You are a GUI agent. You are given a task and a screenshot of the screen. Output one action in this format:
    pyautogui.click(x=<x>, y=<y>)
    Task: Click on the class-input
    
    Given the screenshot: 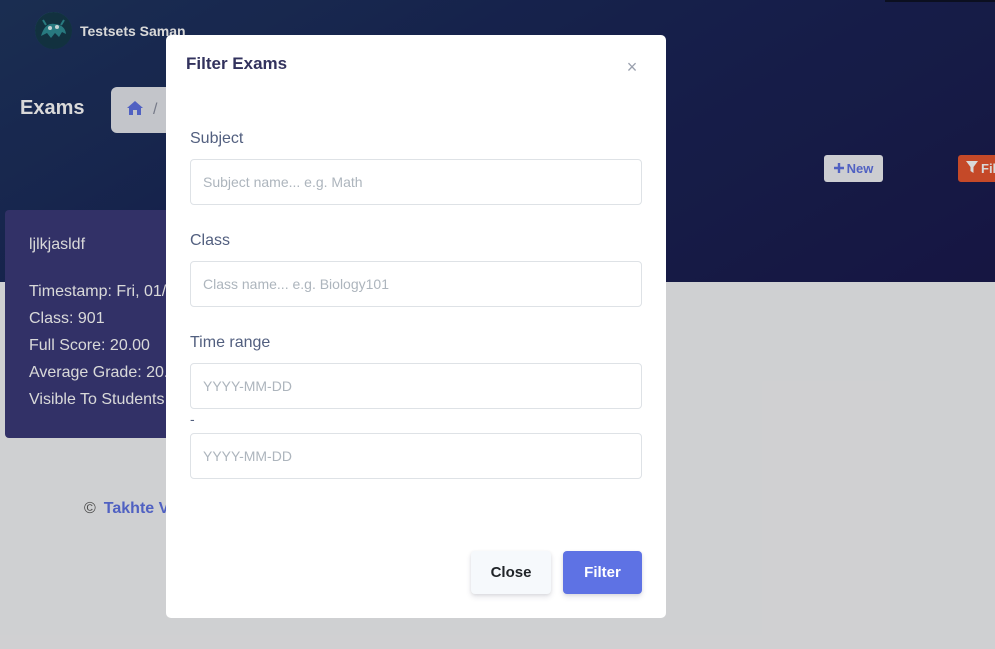 What is the action you would take?
    pyautogui.click(x=416, y=284)
    